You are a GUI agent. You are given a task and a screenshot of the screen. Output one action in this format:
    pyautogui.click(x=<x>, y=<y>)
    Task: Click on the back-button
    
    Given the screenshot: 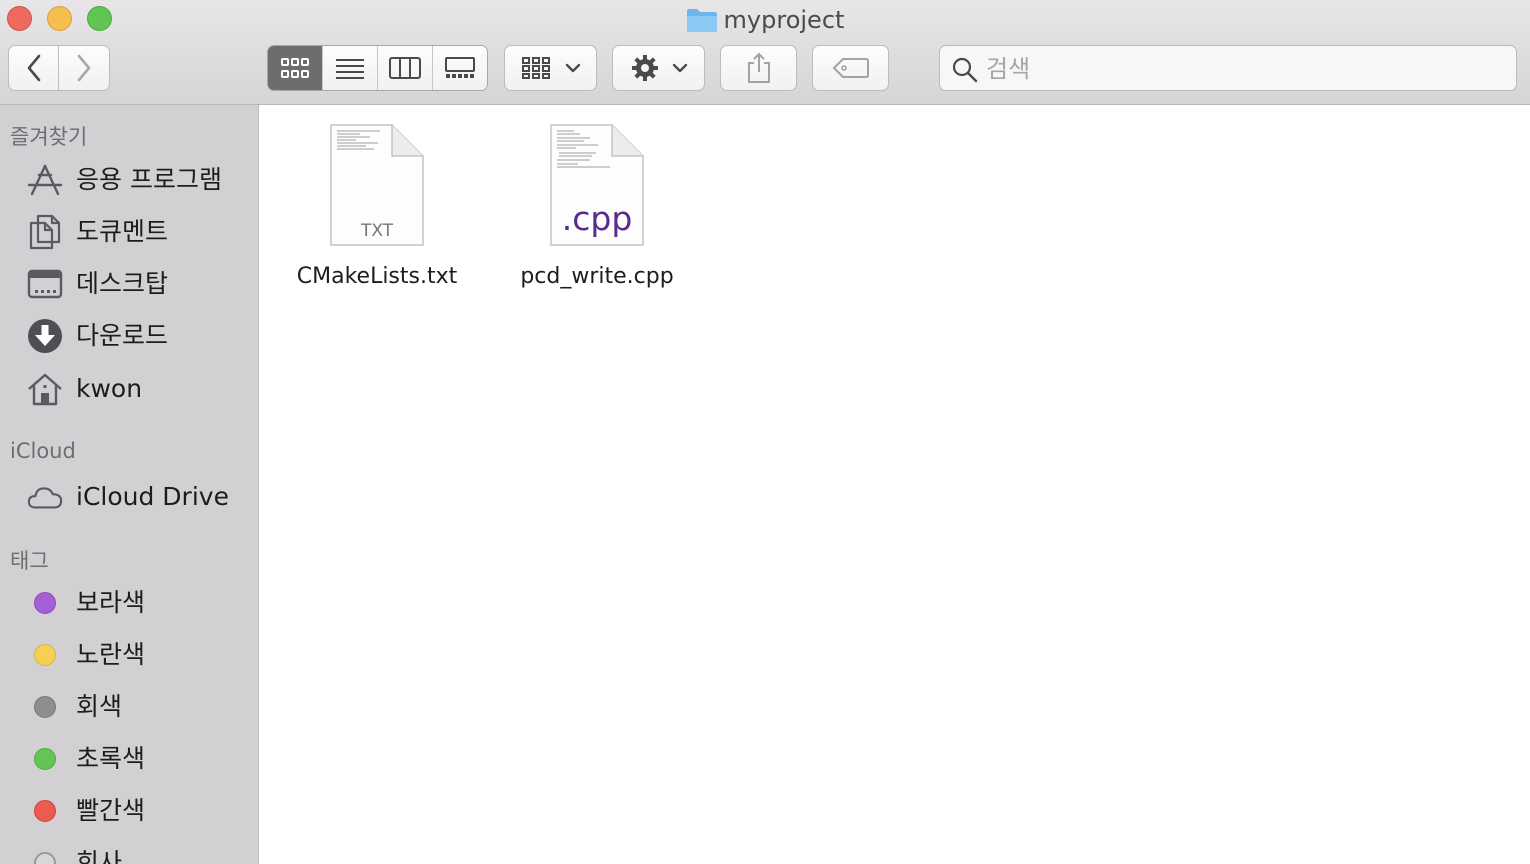 What is the action you would take?
    pyautogui.click(x=33, y=68)
    